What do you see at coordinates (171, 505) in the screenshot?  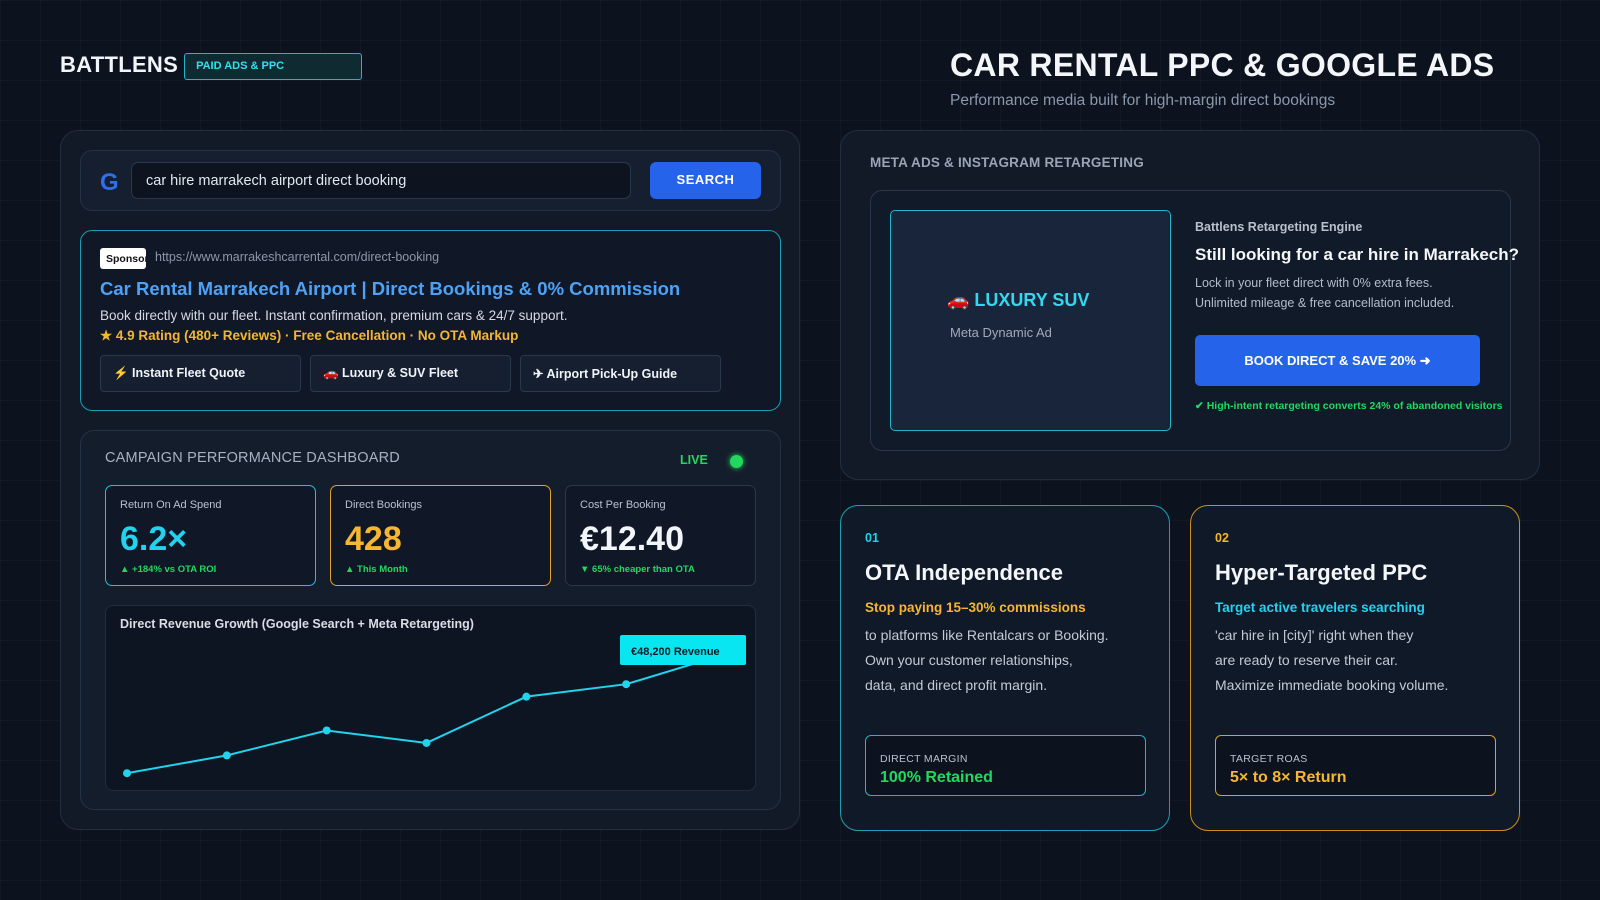 I see `stat-label: Return On Ad Spend` at bounding box center [171, 505].